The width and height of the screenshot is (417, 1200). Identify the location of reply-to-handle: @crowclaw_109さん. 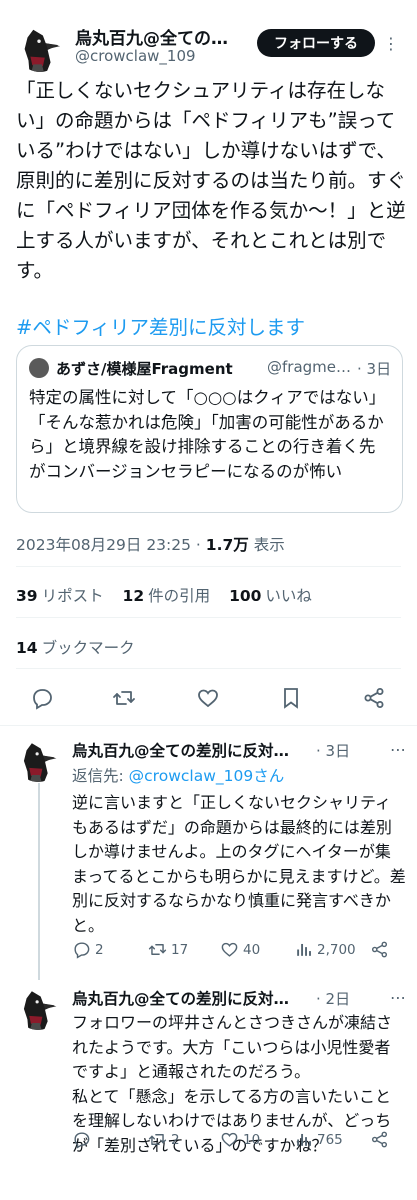
(207, 776).